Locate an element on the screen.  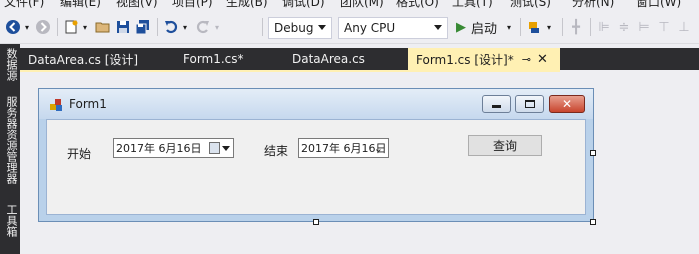
align-middle-icon: ⊥ is located at coordinates (684, 27).